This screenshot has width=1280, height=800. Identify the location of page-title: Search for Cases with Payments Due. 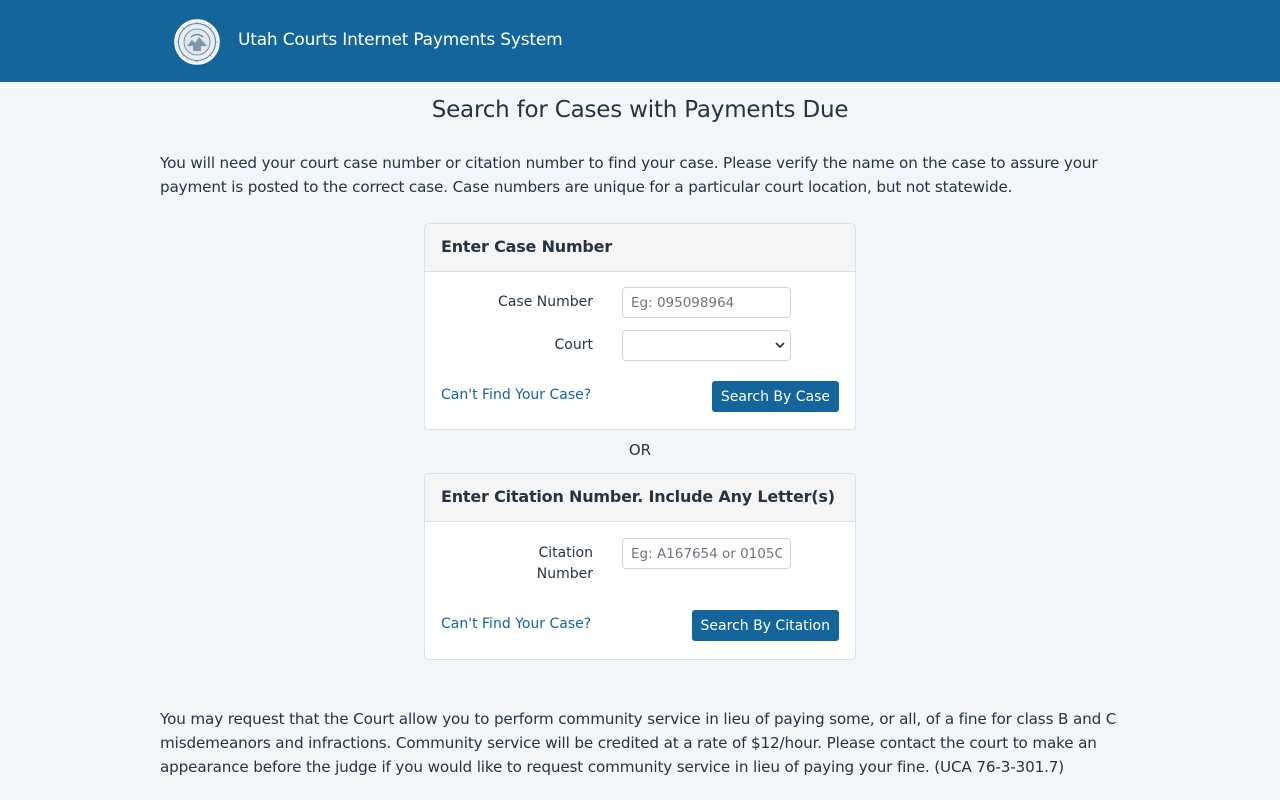
(640, 110).